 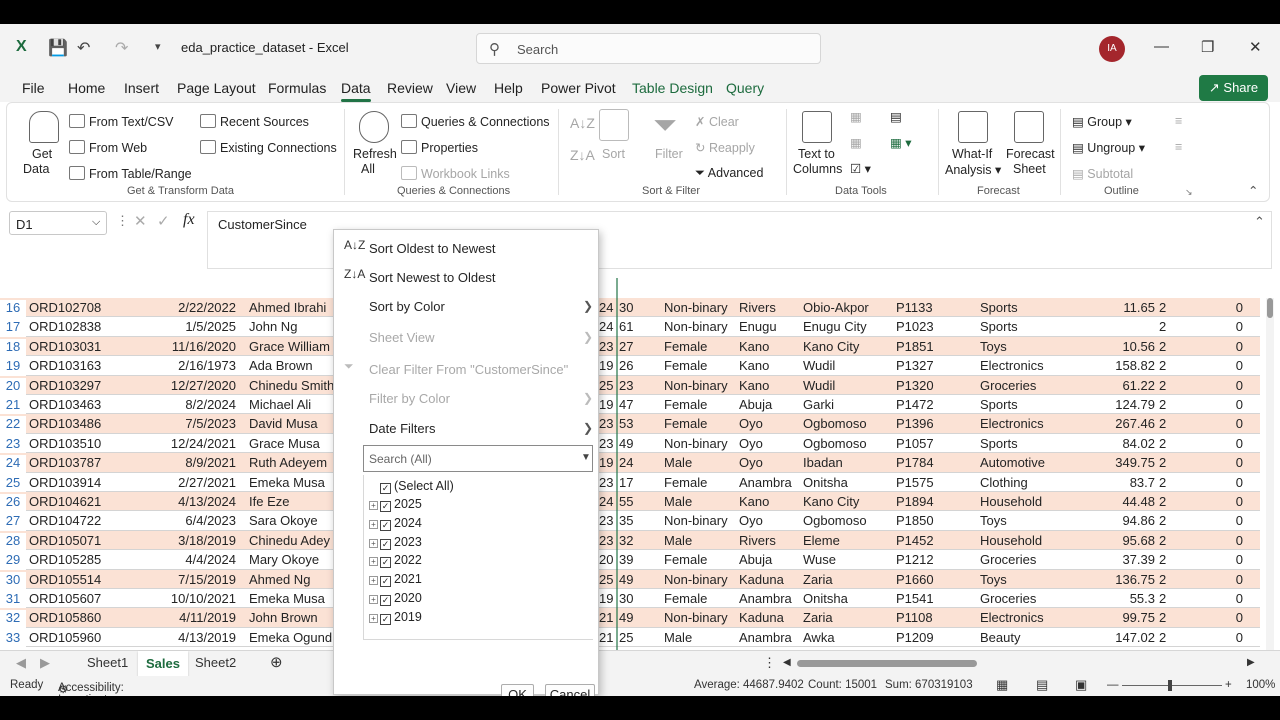 What do you see at coordinates (13, 483) in the screenshot?
I see `row-number: 25` at bounding box center [13, 483].